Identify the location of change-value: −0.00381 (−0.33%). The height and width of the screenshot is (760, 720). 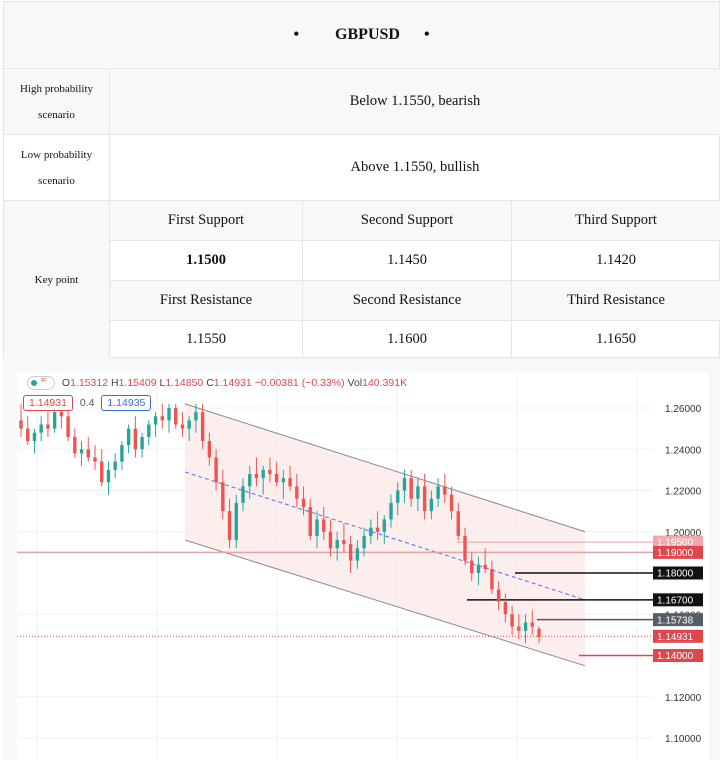
(299, 382).